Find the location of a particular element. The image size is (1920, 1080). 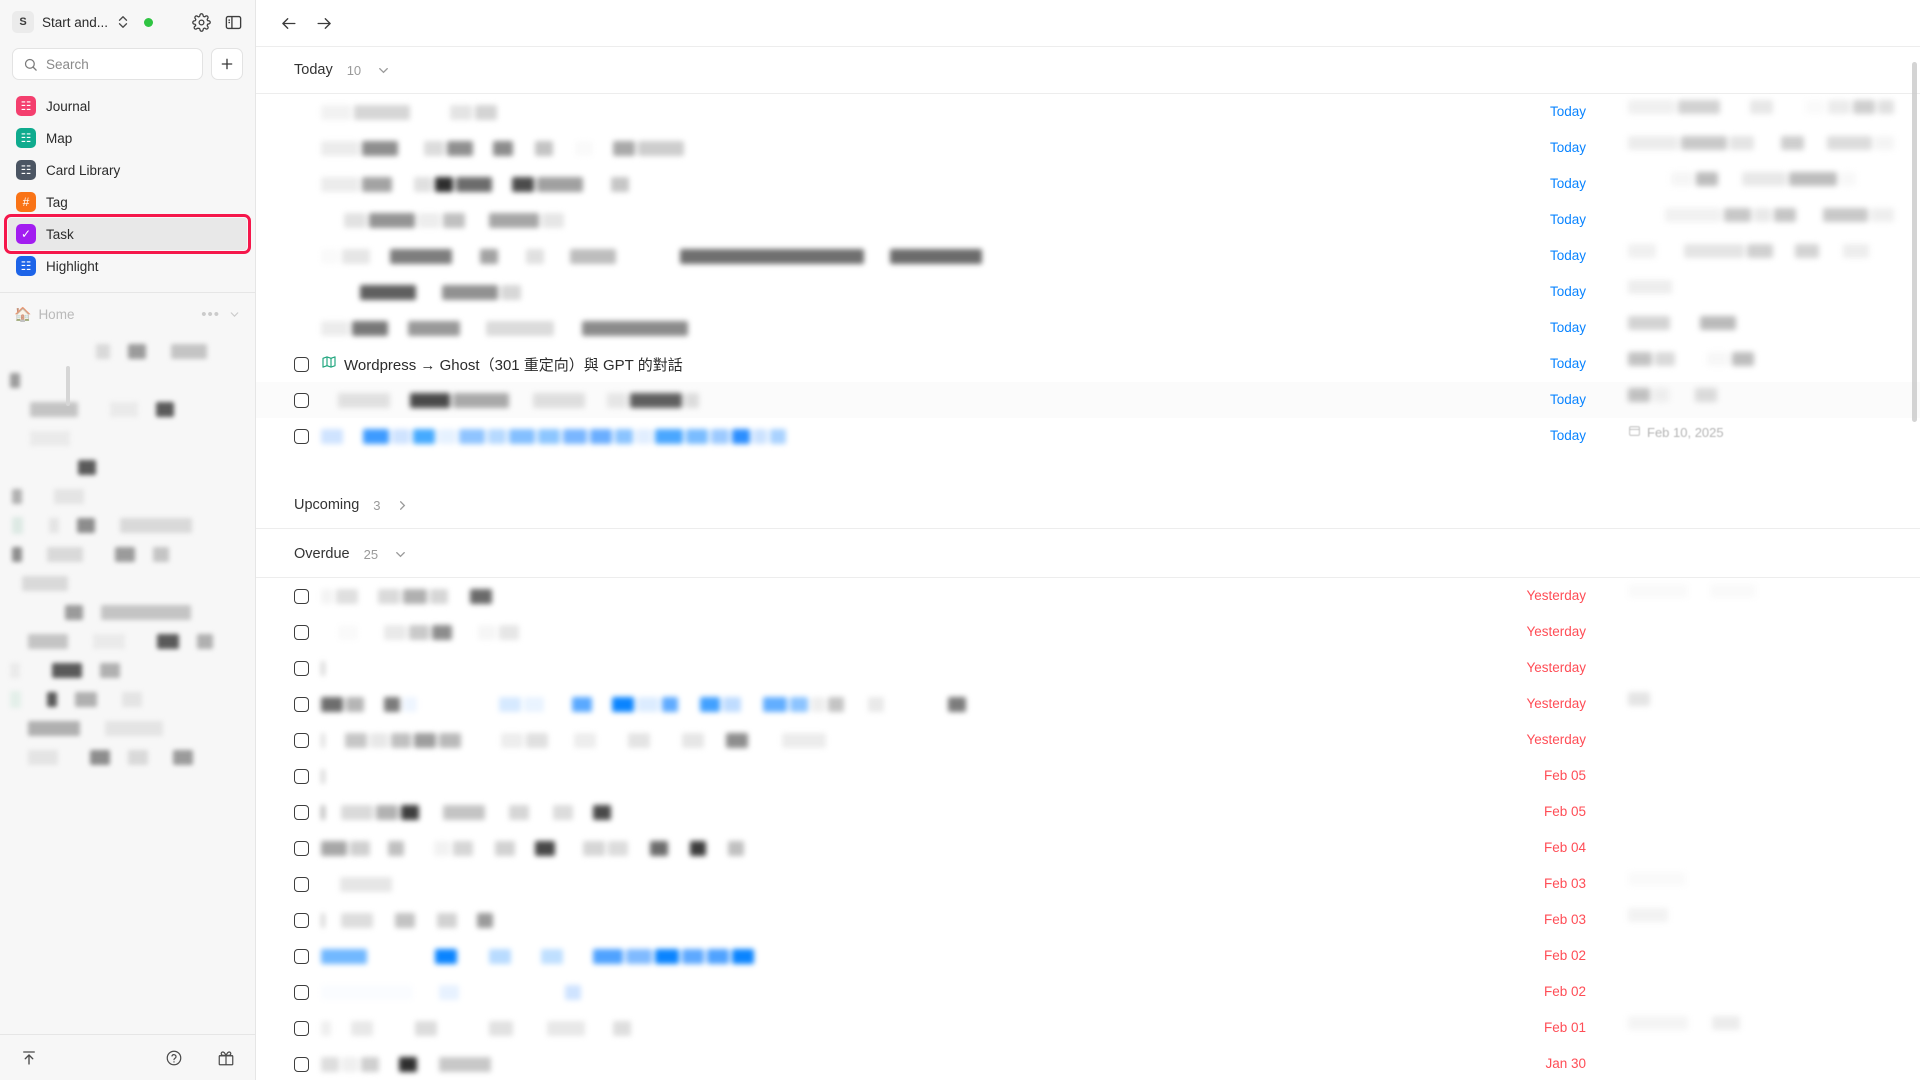

sidebar-item-highlight: ☷ Highlight is located at coordinates (127, 266).